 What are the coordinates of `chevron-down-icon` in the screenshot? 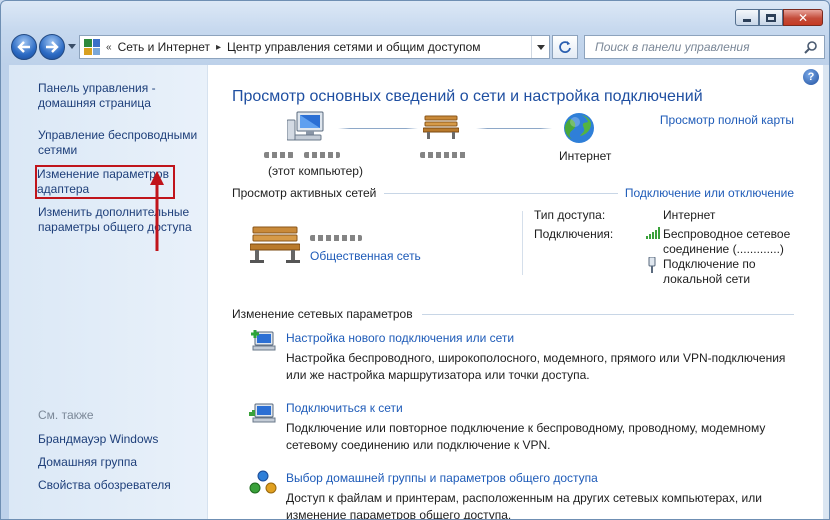 It's located at (540, 47).